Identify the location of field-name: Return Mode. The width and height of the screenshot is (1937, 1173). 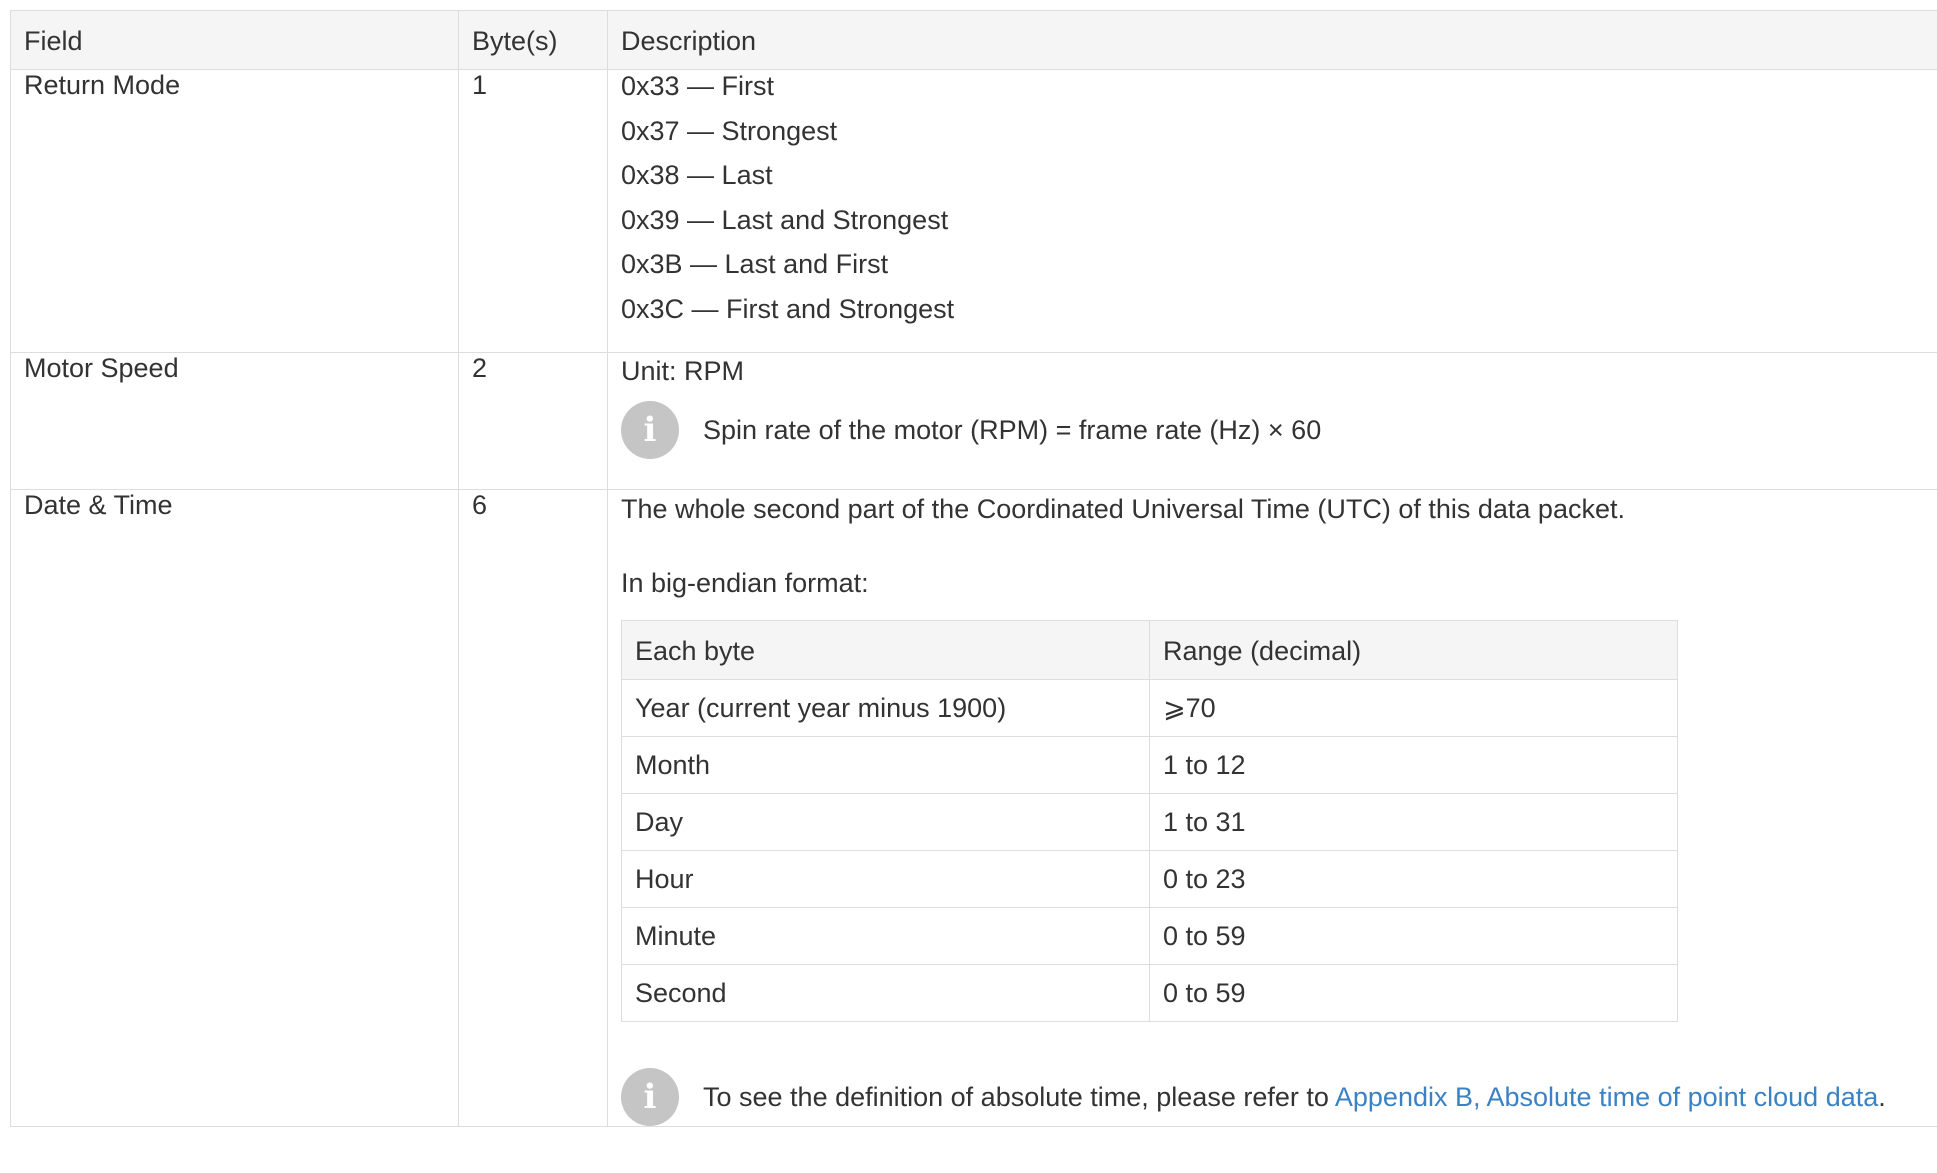
(234, 211).